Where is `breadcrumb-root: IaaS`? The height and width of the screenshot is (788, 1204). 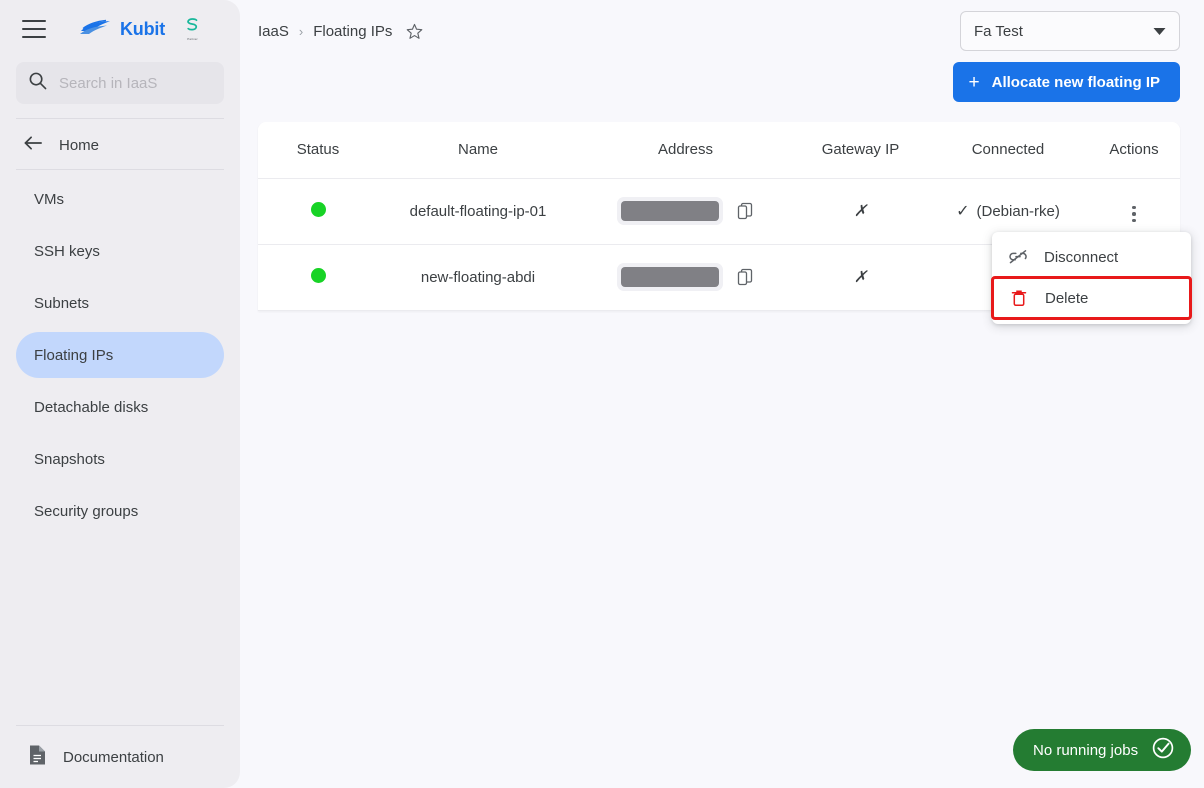
breadcrumb-root: IaaS is located at coordinates (273, 31).